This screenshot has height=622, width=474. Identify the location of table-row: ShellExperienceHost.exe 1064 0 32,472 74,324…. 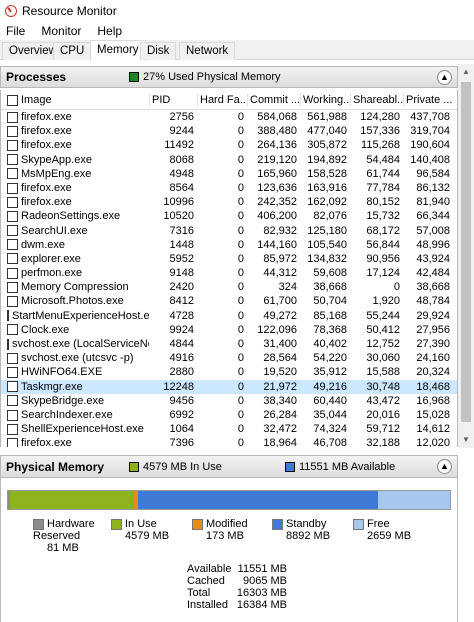
(229, 429).